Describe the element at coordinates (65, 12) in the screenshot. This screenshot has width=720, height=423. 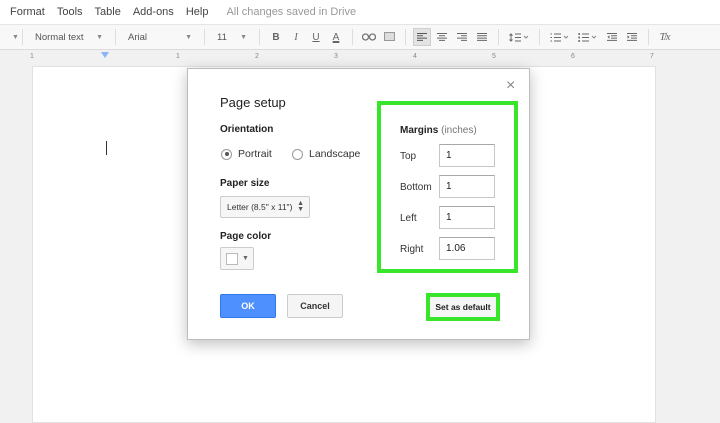
I see `menu-tools: Tools` at that location.